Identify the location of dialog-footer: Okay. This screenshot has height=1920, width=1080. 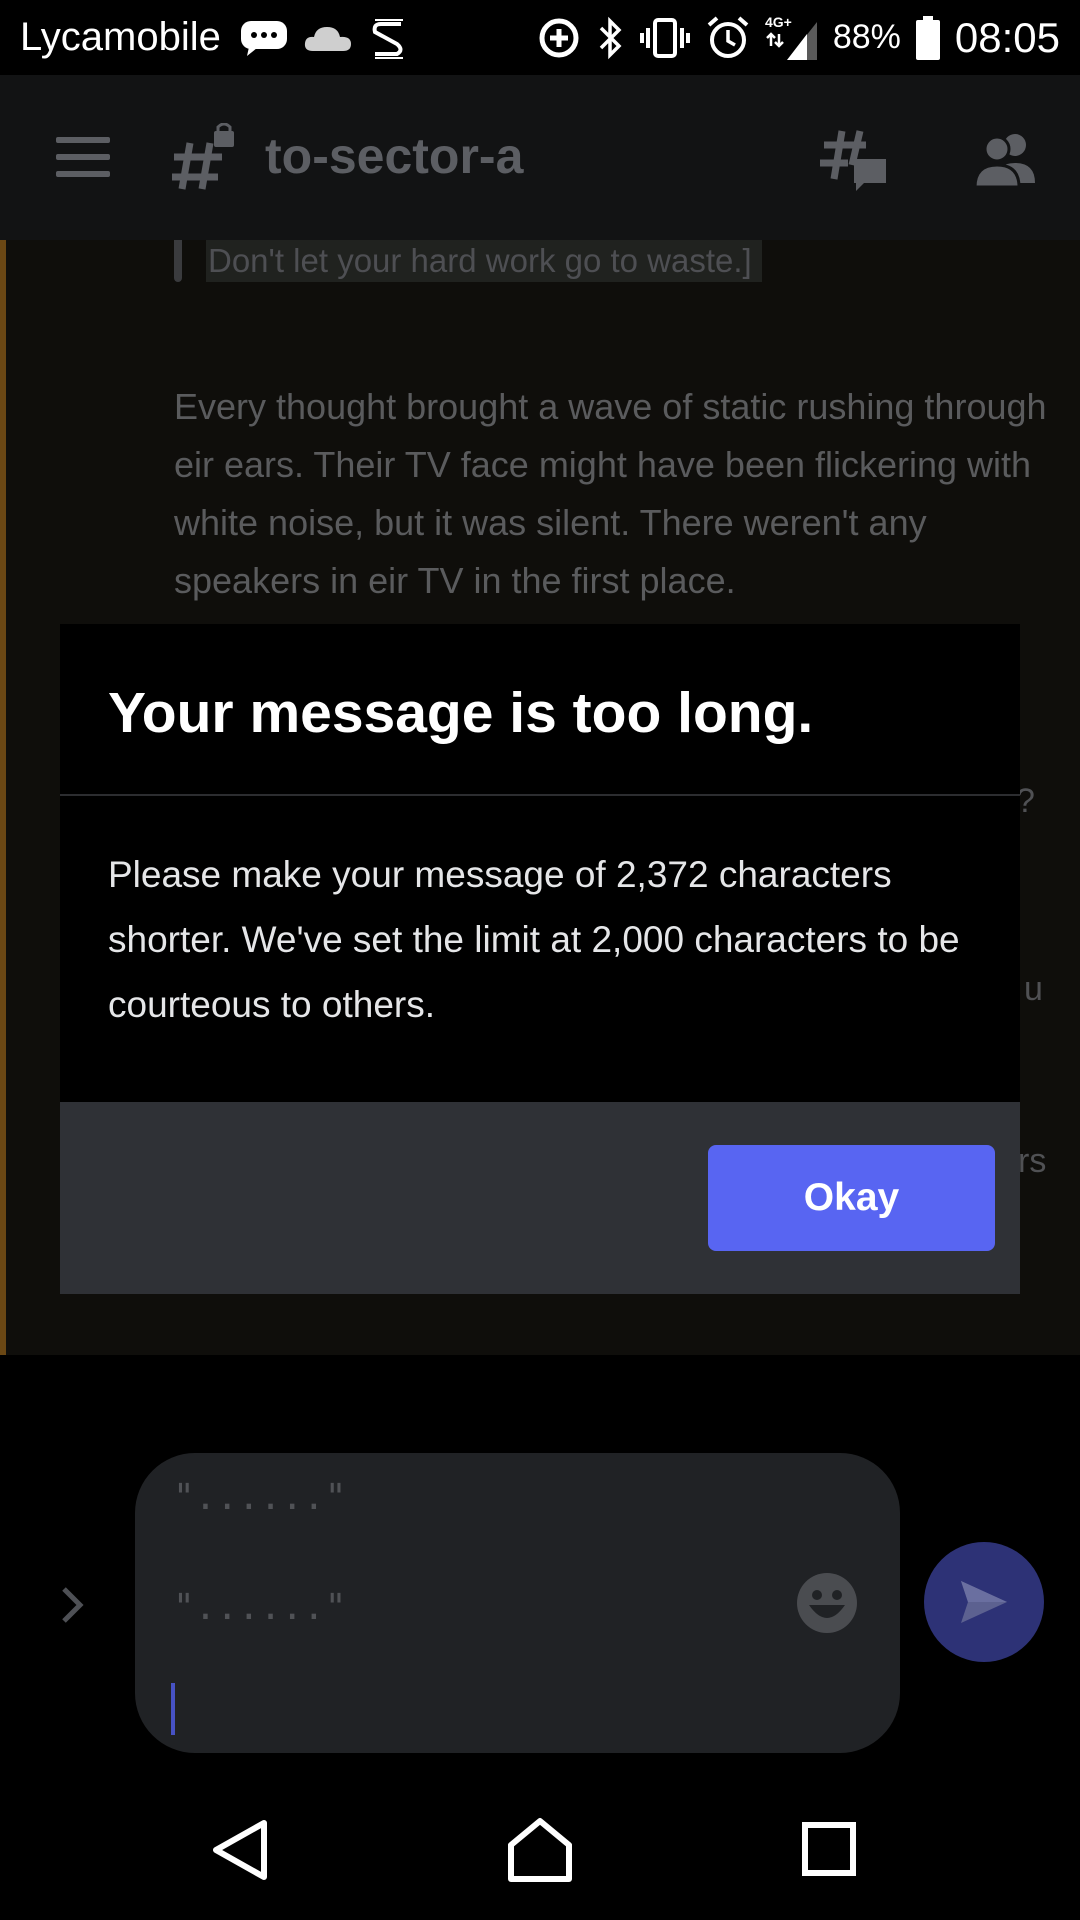
(540, 1198).